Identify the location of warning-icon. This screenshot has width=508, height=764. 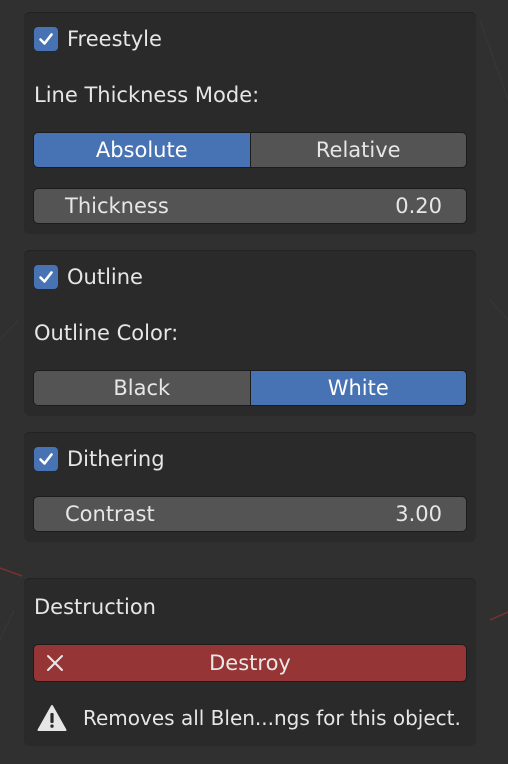
(52, 718).